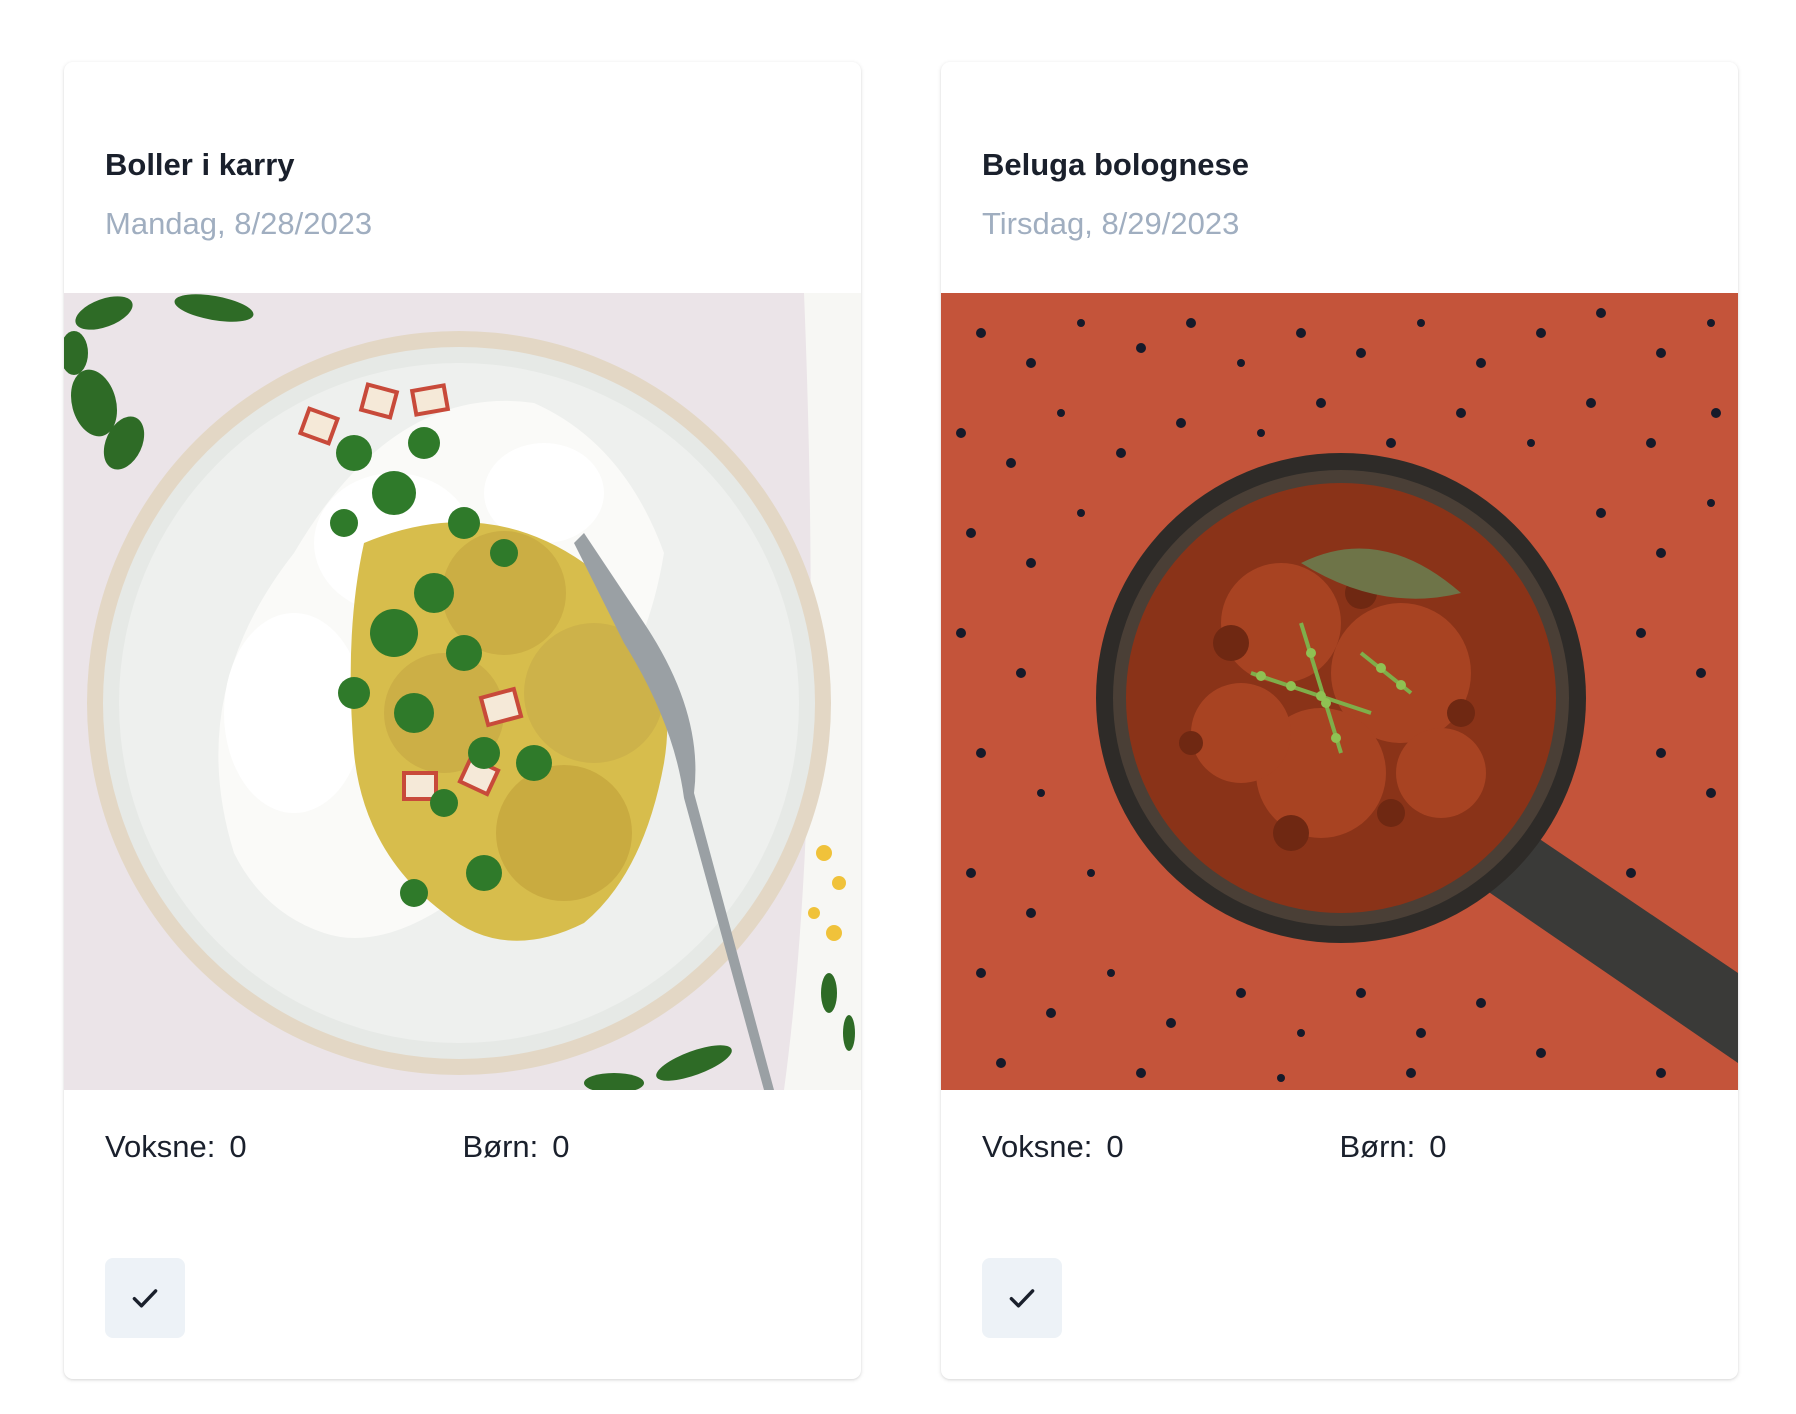  Describe the element at coordinates (239, 223) in the screenshot. I see `meal-date: Mandag, 8/28/2023` at that location.